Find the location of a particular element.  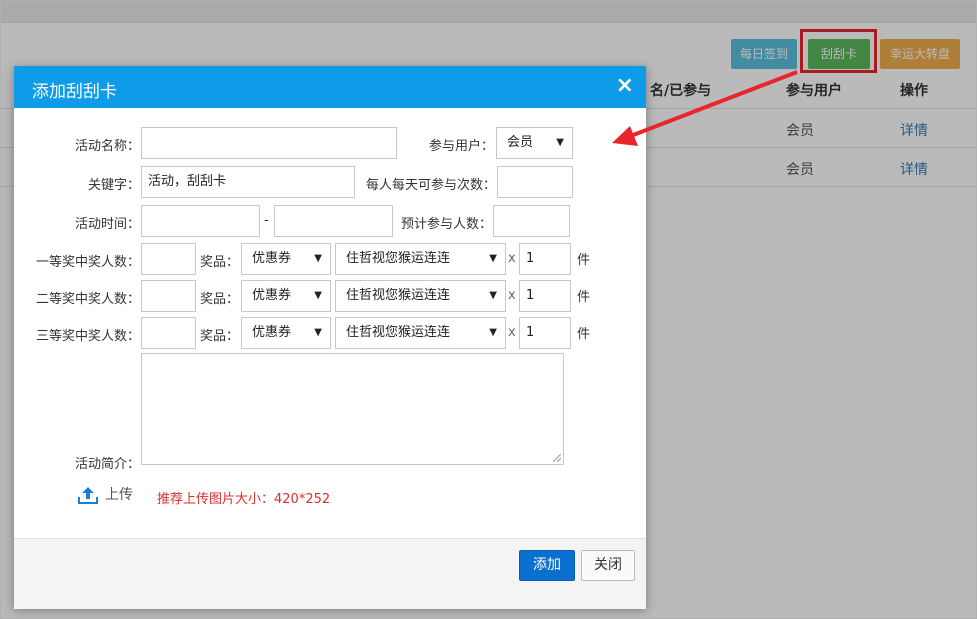

second-prize-type-select: 优惠券 ▼ is located at coordinates (286, 296).